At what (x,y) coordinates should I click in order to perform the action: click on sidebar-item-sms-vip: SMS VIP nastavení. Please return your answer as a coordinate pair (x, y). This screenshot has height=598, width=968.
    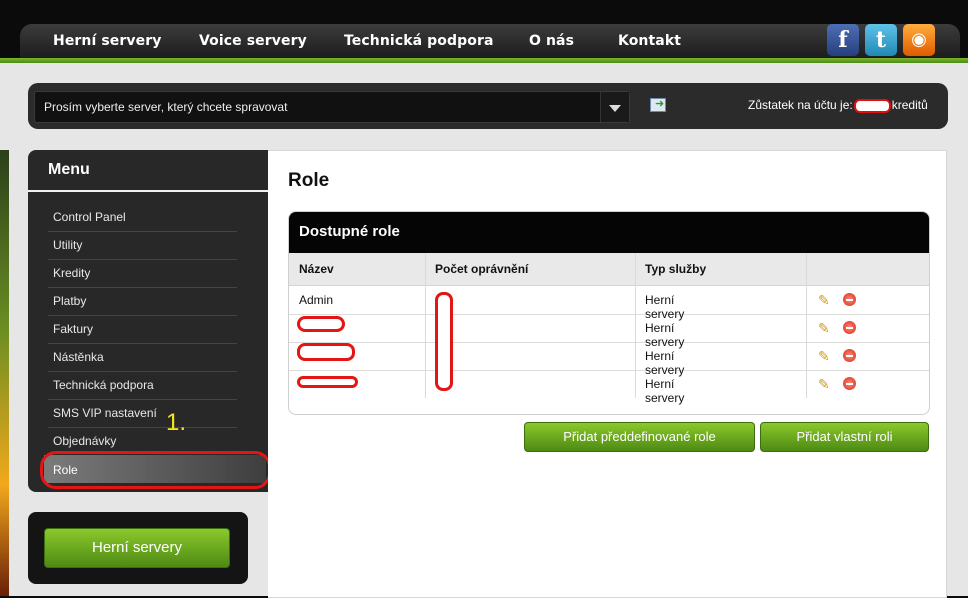
    Looking at the image, I should click on (105, 413).